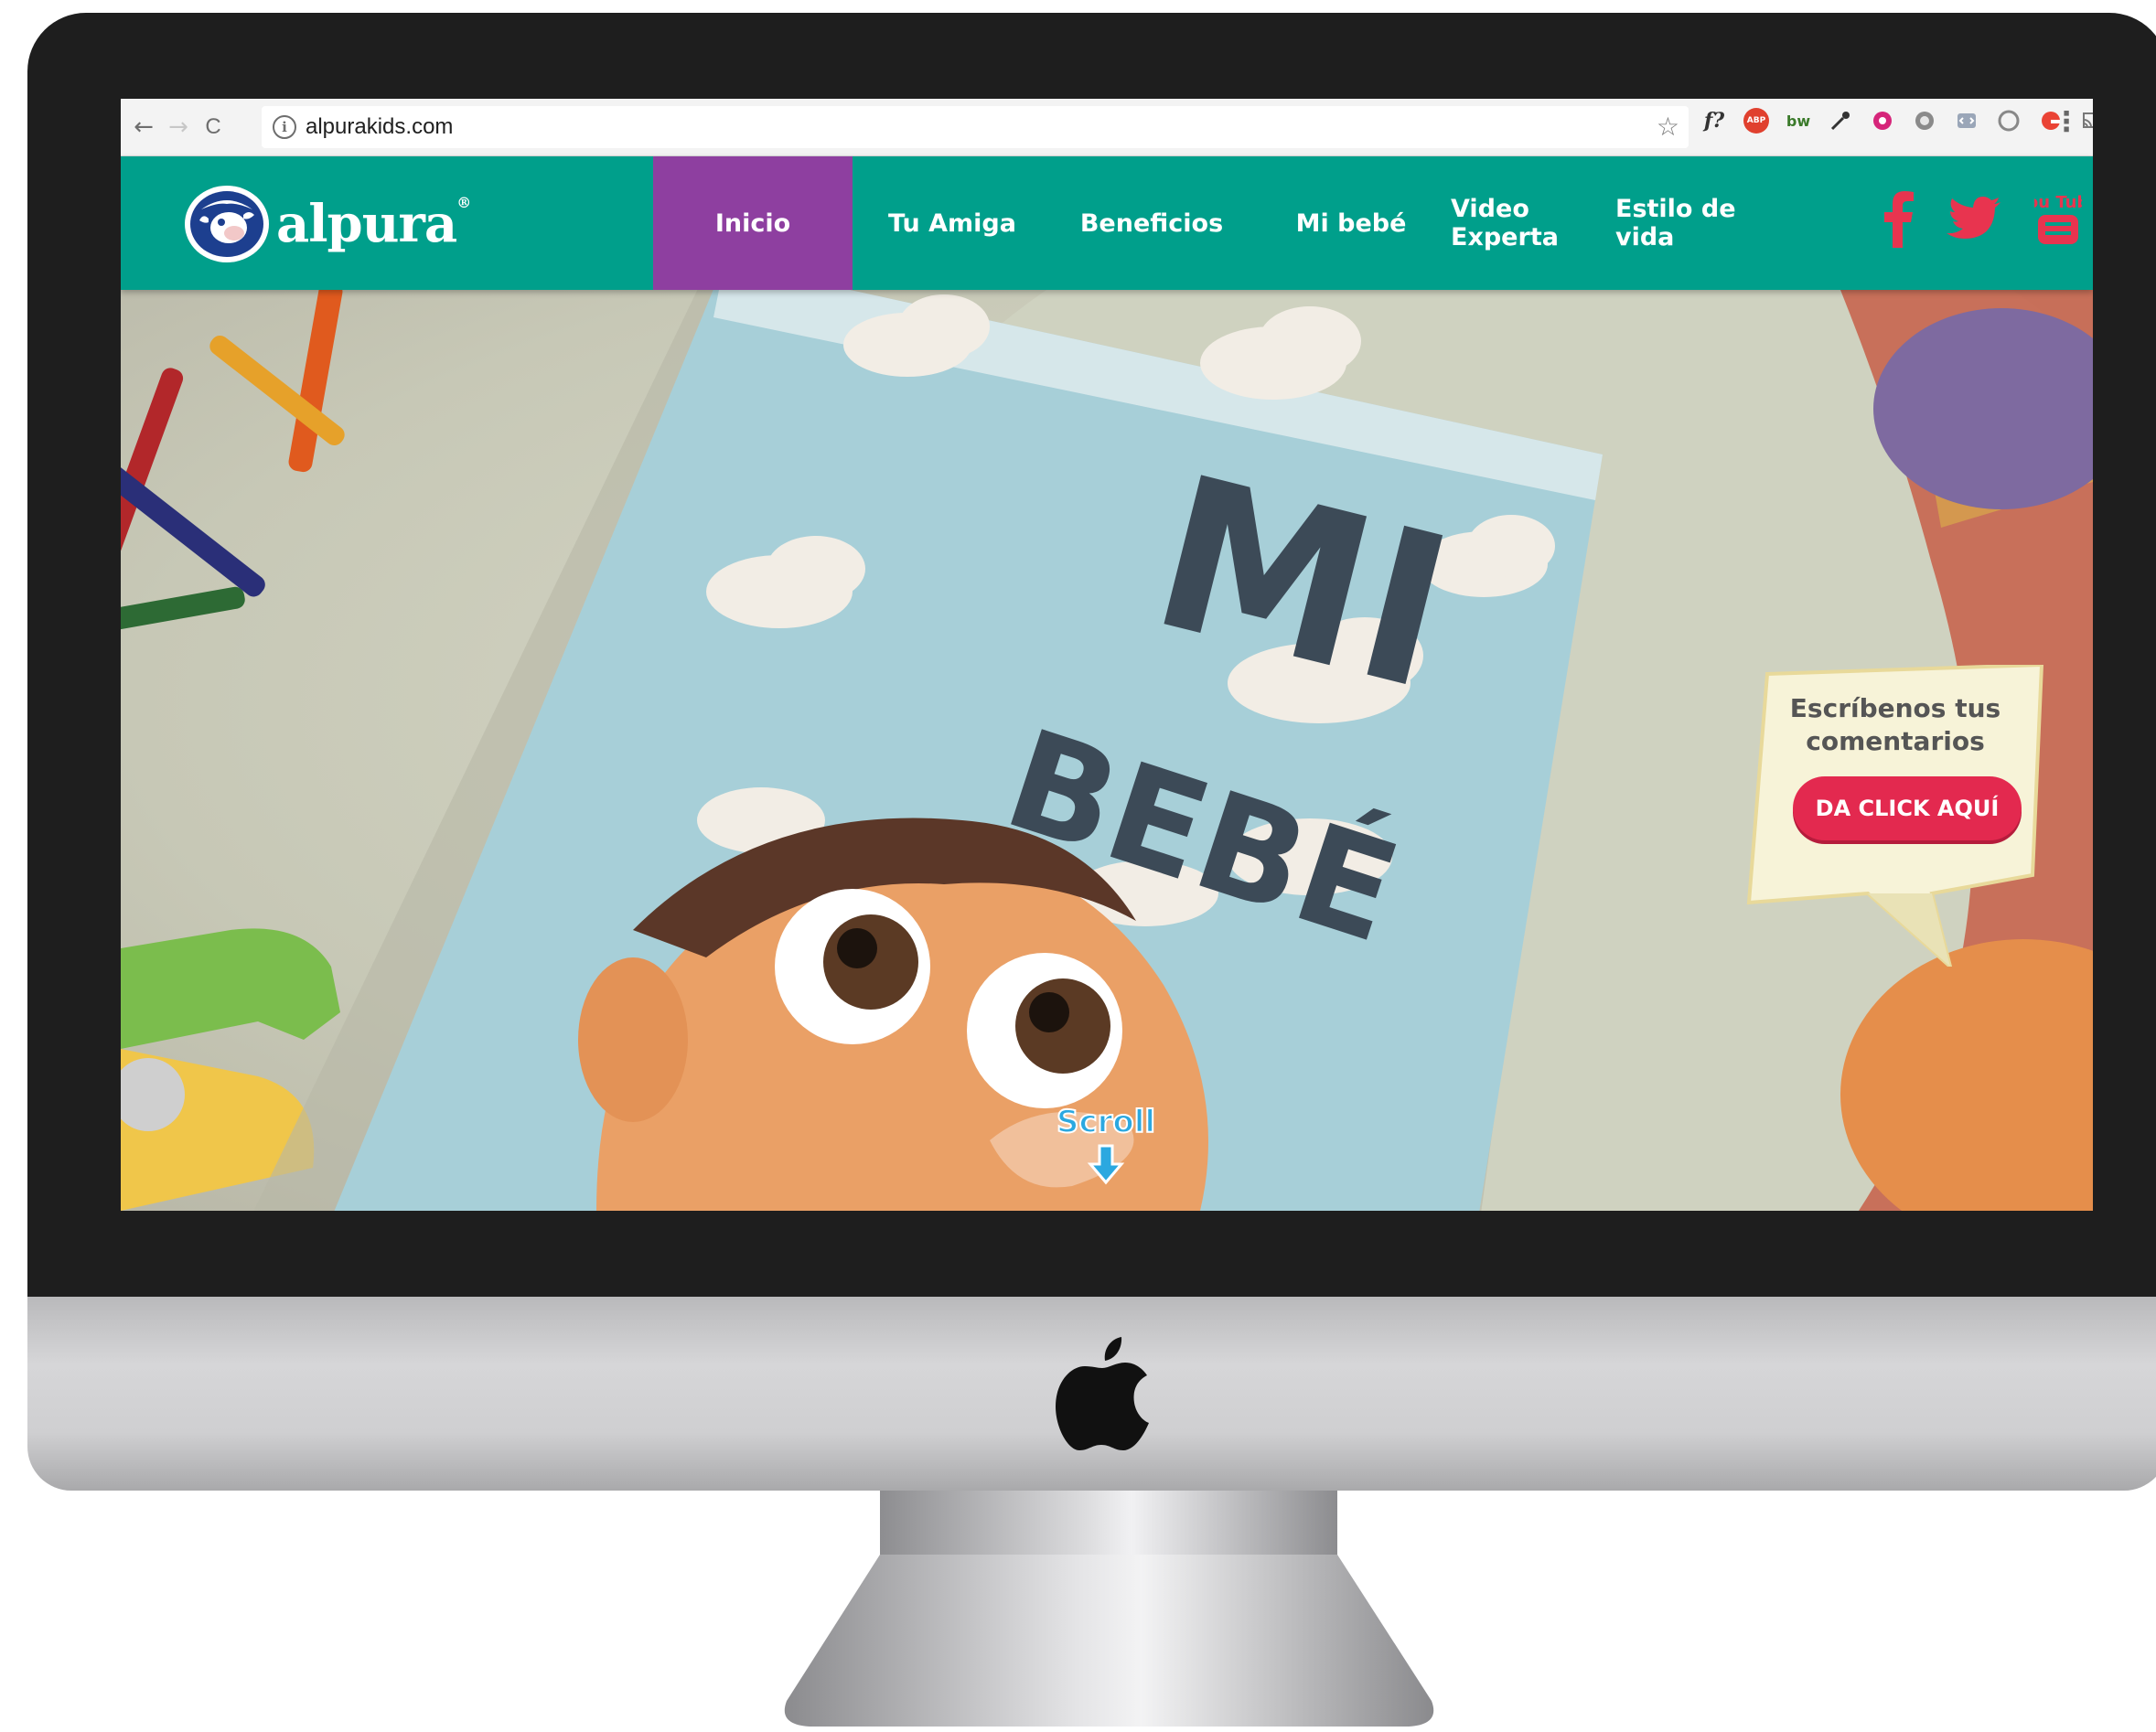  Describe the element at coordinates (1106, 1122) in the screenshot. I see `scroll-label: Scroll` at that location.